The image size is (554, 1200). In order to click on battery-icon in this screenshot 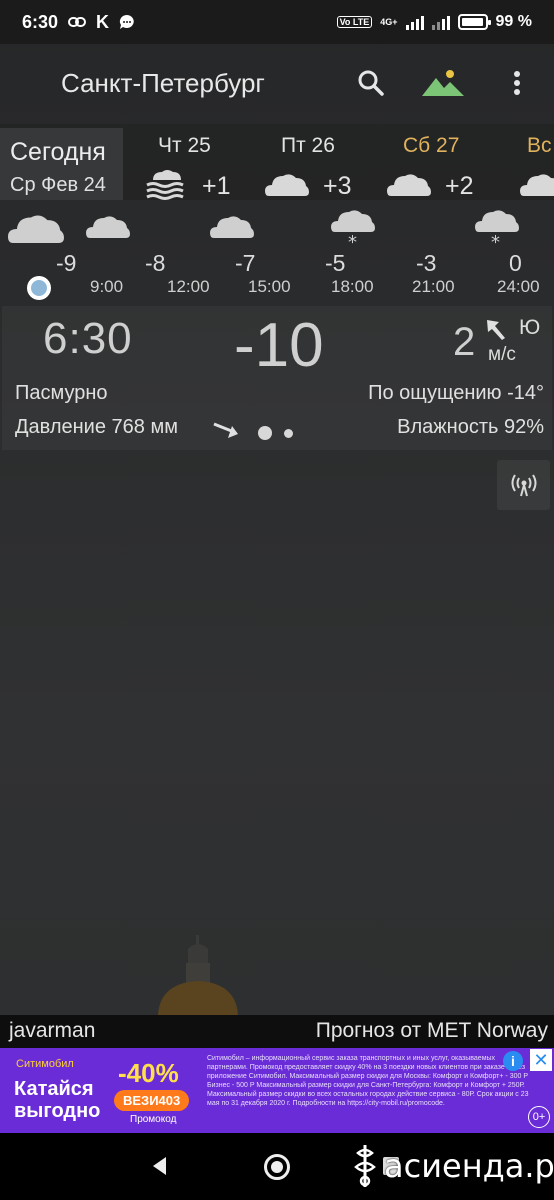, I will do `click(474, 22)`.